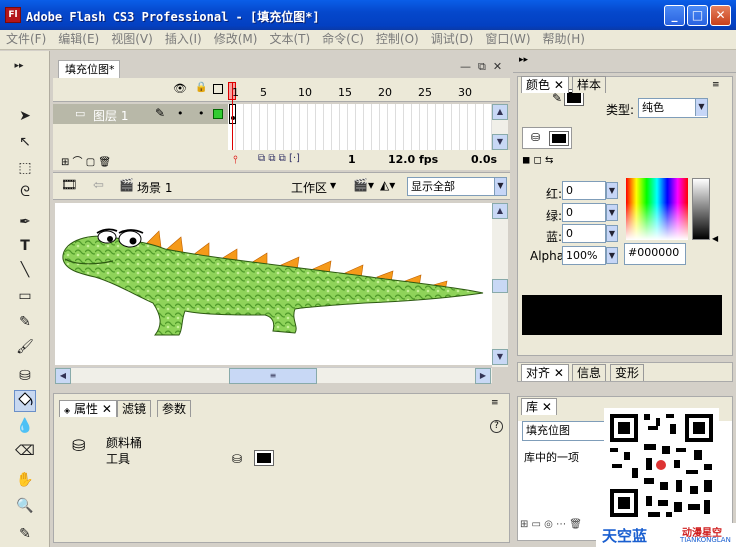 The image size is (736, 547). What do you see at coordinates (183, 39) in the screenshot?
I see `menu-insert: 插入(I)` at bounding box center [183, 39].